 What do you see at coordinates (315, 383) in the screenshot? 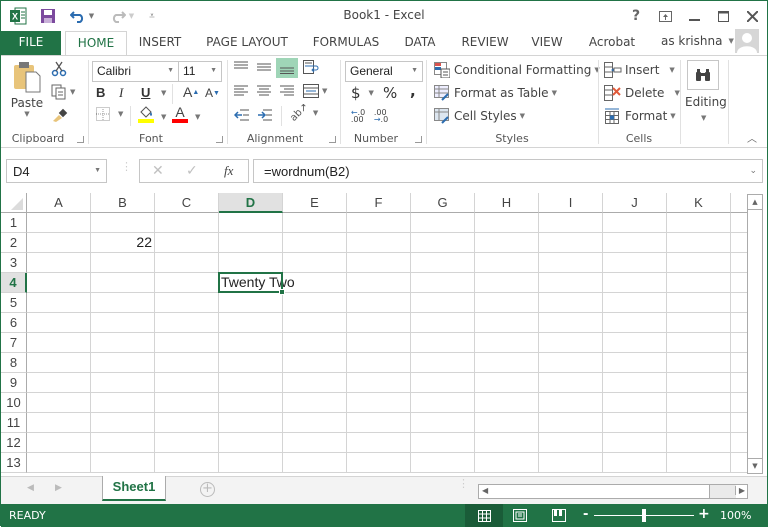
I see `cell-e9` at bounding box center [315, 383].